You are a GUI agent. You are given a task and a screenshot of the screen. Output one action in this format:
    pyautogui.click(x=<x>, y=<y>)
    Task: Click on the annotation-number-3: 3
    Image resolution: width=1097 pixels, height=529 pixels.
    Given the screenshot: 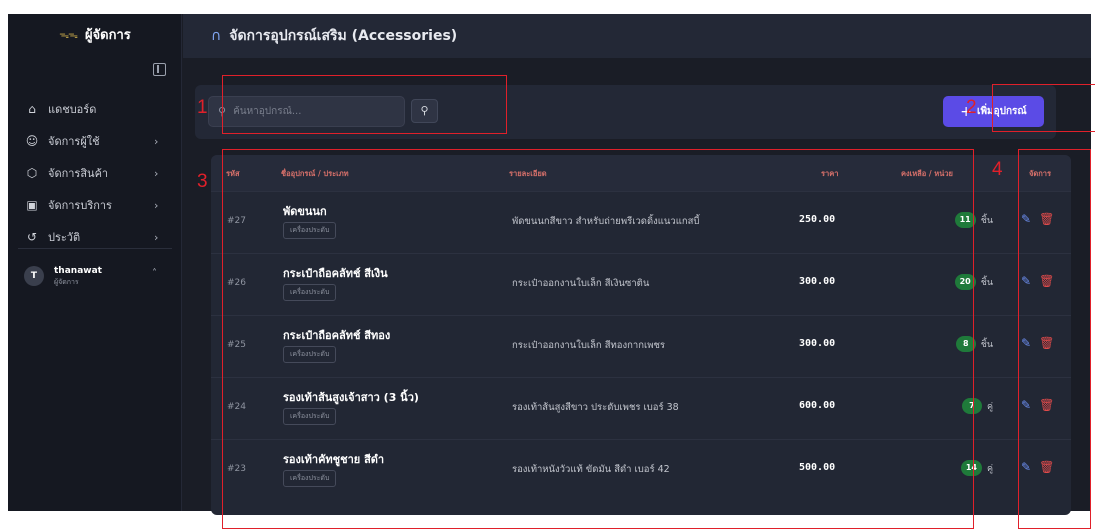 What is the action you would take?
    pyautogui.click(x=202, y=181)
    